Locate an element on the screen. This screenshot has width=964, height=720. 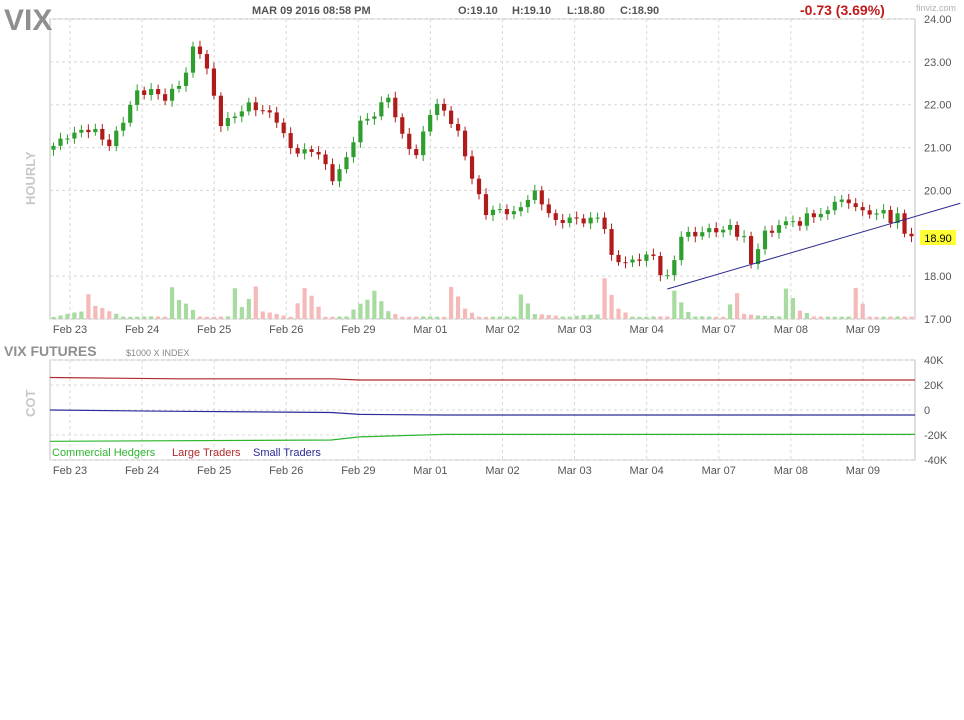
price-ytick-5: 18.00 is located at coordinates (938, 277).